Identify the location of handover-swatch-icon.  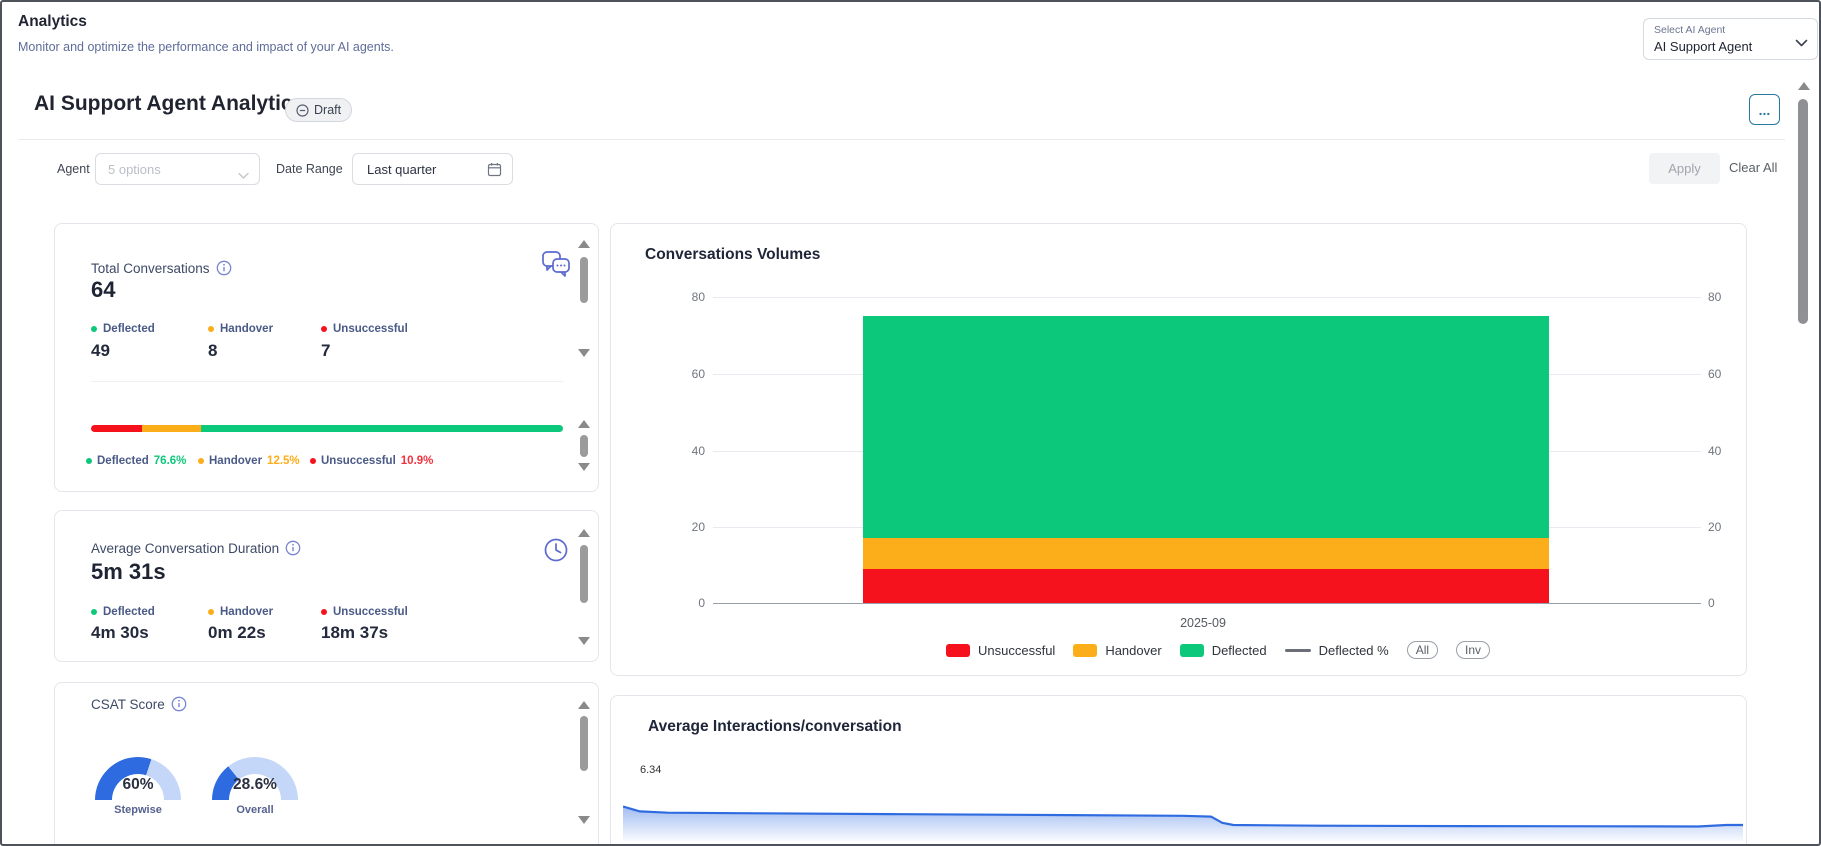
(1085, 650).